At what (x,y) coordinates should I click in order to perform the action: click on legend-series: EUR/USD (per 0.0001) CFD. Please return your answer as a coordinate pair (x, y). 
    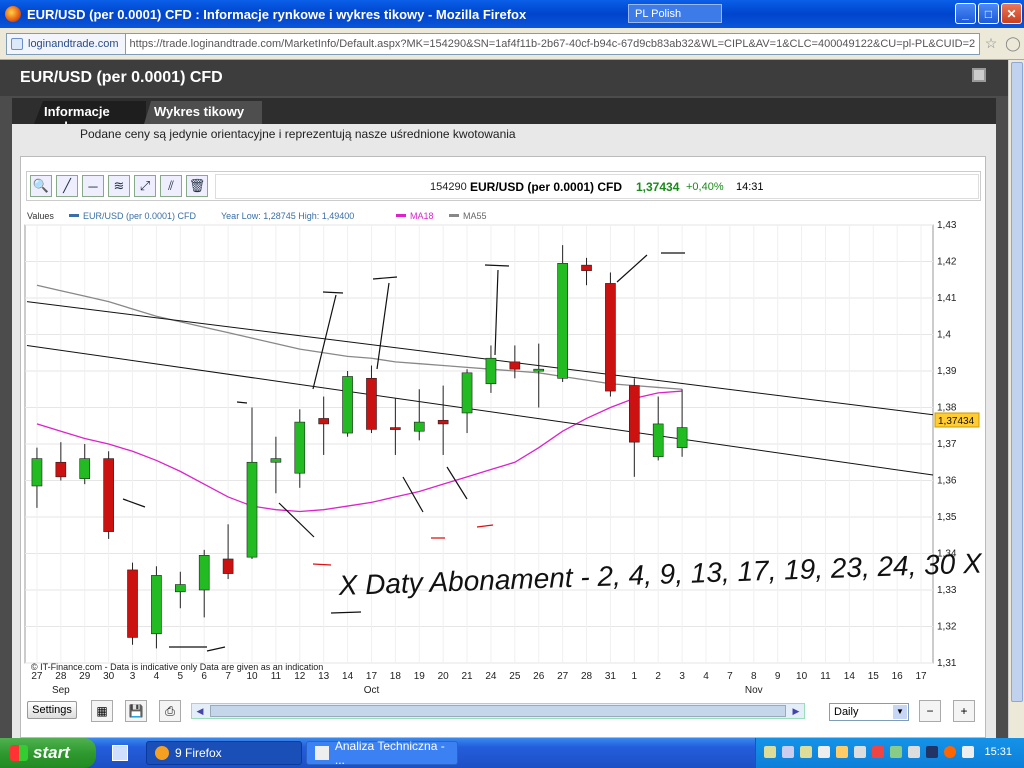
    Looking at the image, I should click on (140, 216).